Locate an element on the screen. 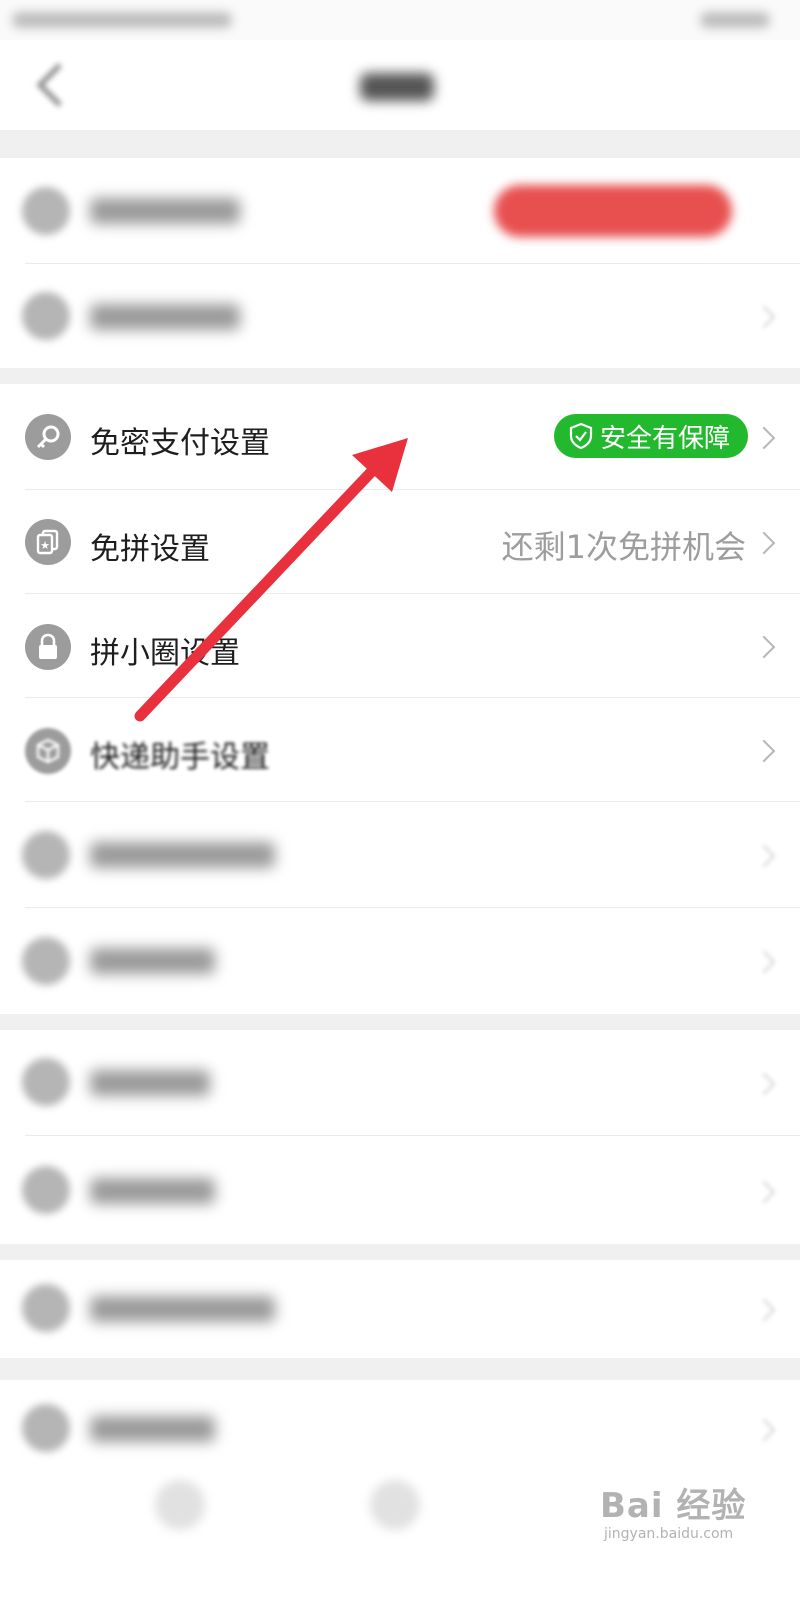 This screenshot has width=800, height=1600. page-title-blurred is located at coordinates (397, 87).